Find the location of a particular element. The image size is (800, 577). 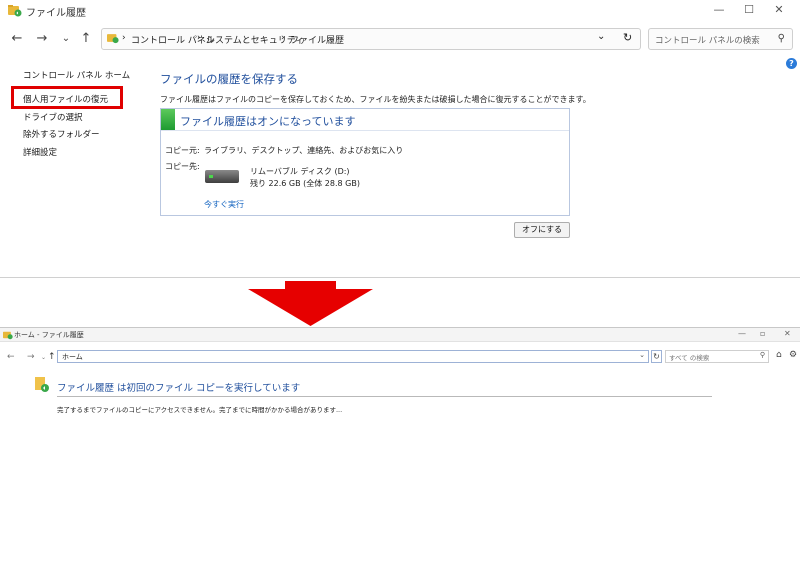

title-bar: ホーム - ファイル履歴 — ▫ ✕ is located at coordinates (400, 335).